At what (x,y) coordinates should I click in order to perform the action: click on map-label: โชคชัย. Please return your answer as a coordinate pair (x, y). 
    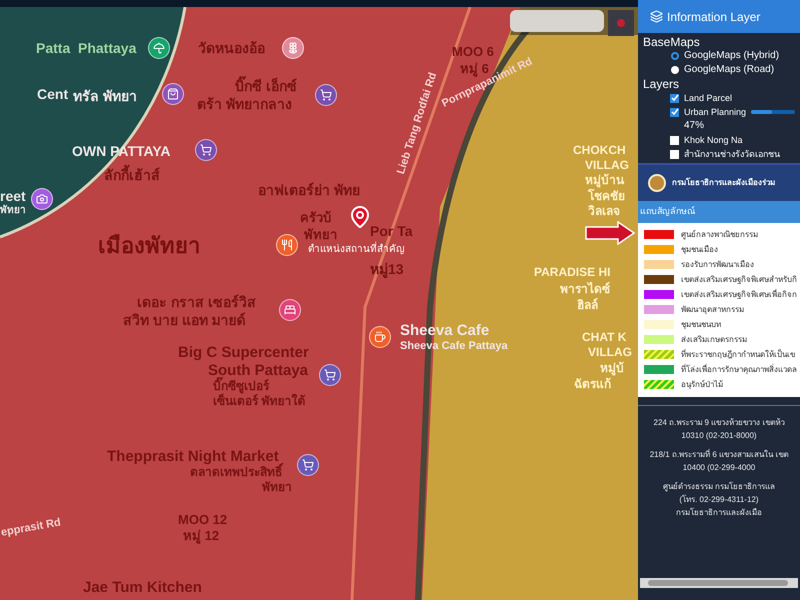
    Looking at the image, I should click on (606, 196).